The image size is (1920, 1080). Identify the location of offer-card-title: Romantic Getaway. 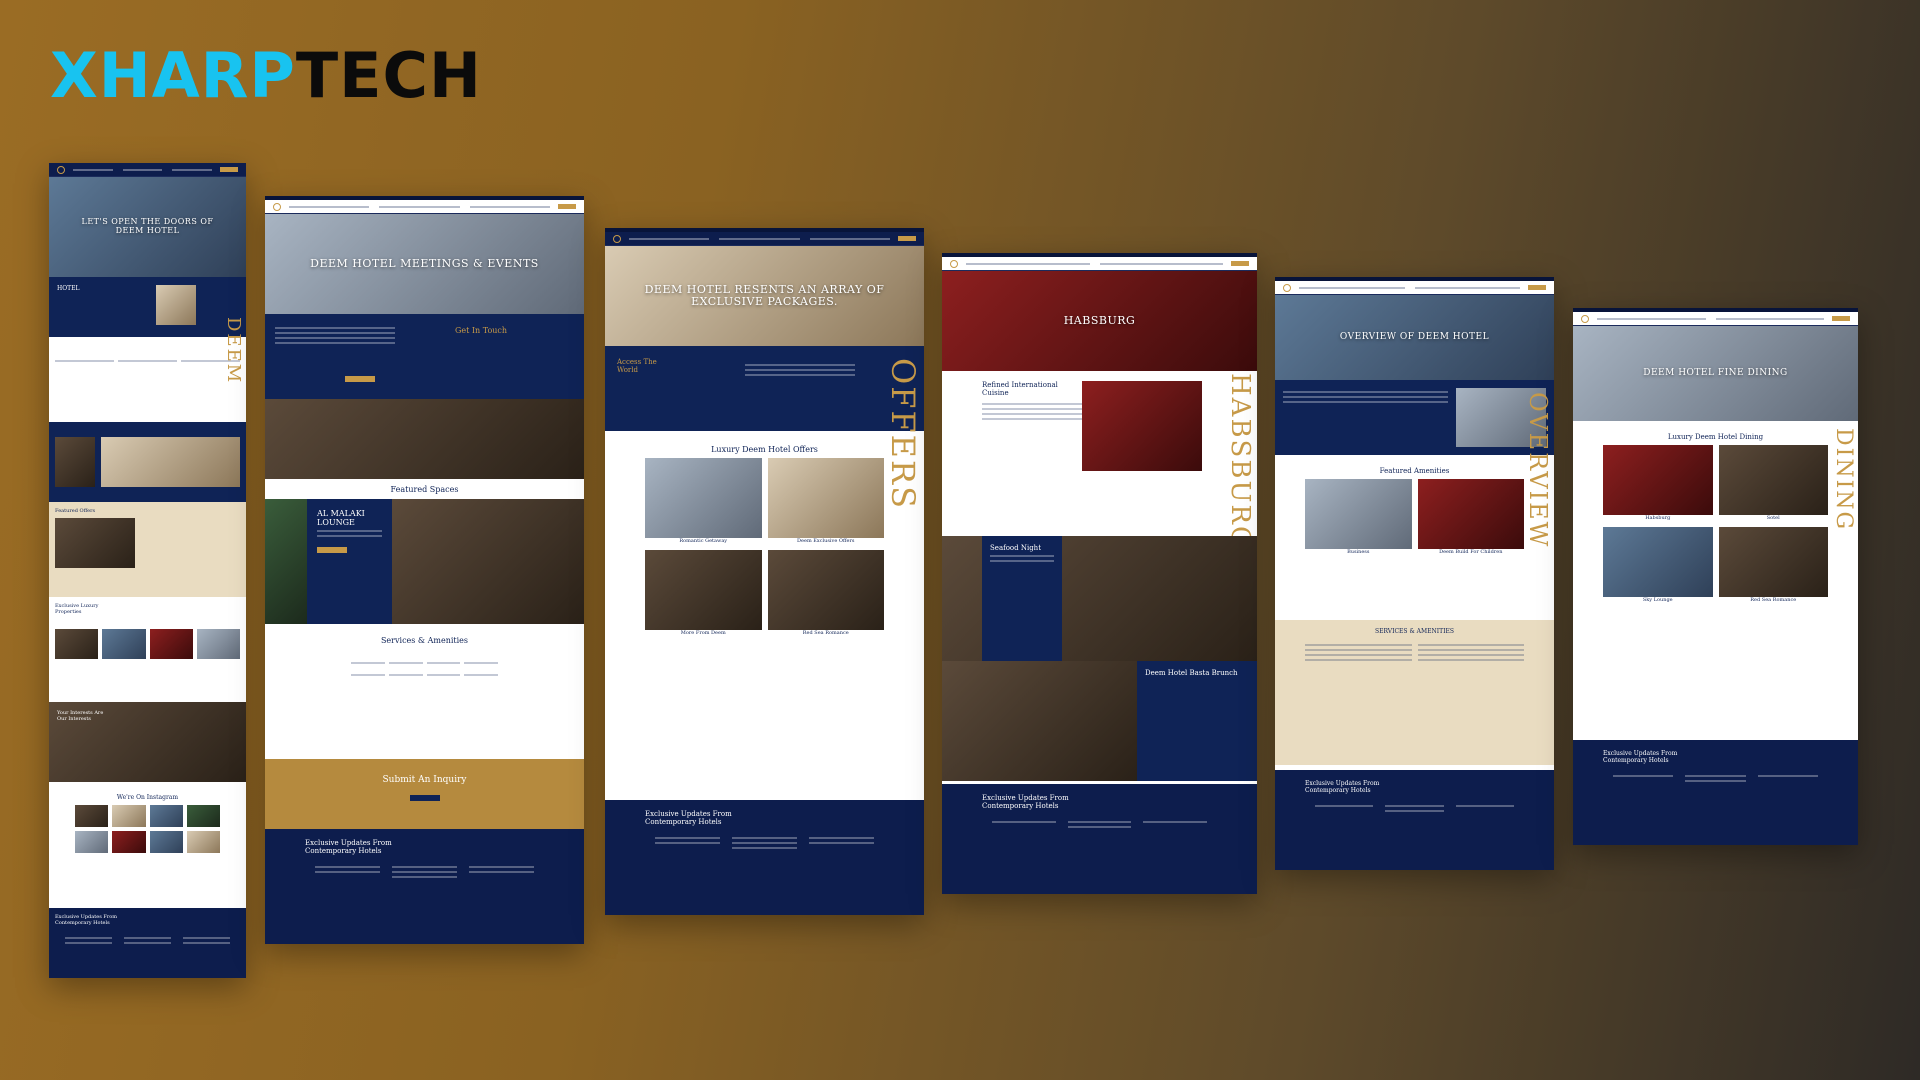
(703, 541).